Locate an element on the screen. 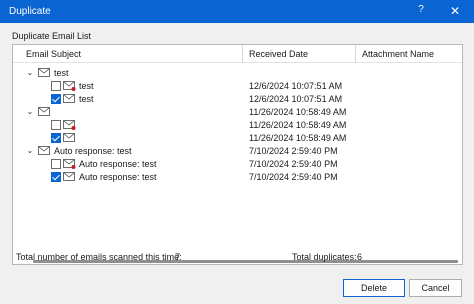 This screenshot has height=304, width=474. column-header-subject: Email Subject is located at coordinates (53, 54).